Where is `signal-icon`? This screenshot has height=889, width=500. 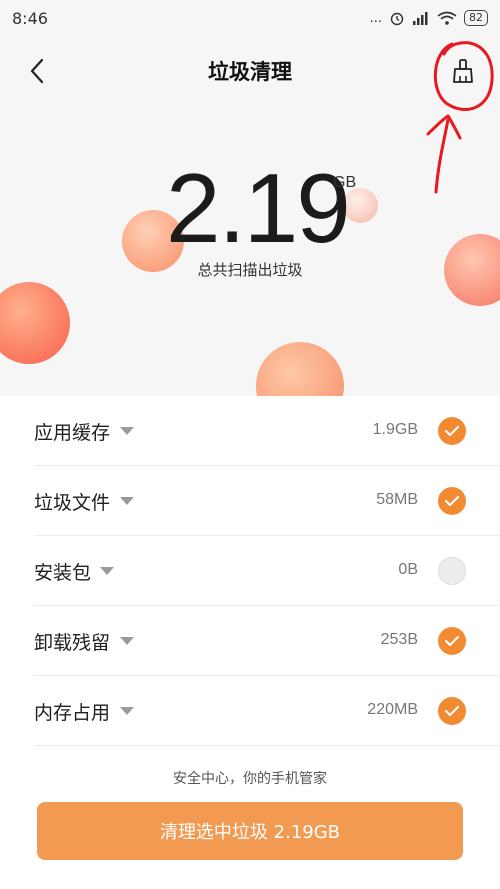
signal-icon is located at coordinates (420, 18).